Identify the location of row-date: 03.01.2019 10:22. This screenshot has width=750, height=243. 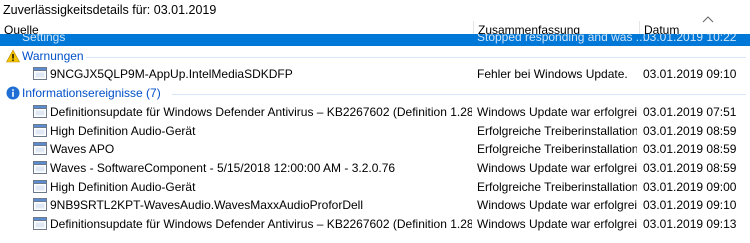
(690, 39).